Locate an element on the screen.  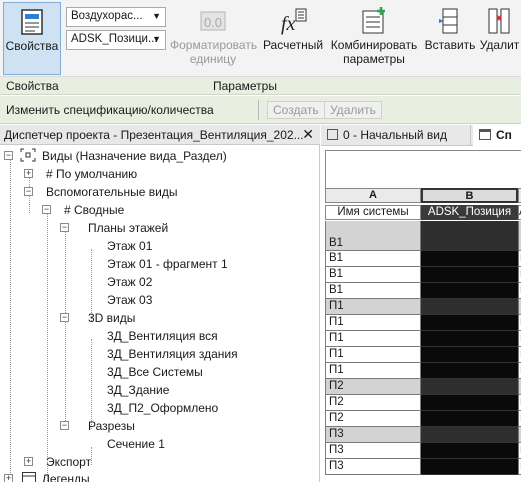
delete-column-button: Удалит is located at coordinates (499, 38).